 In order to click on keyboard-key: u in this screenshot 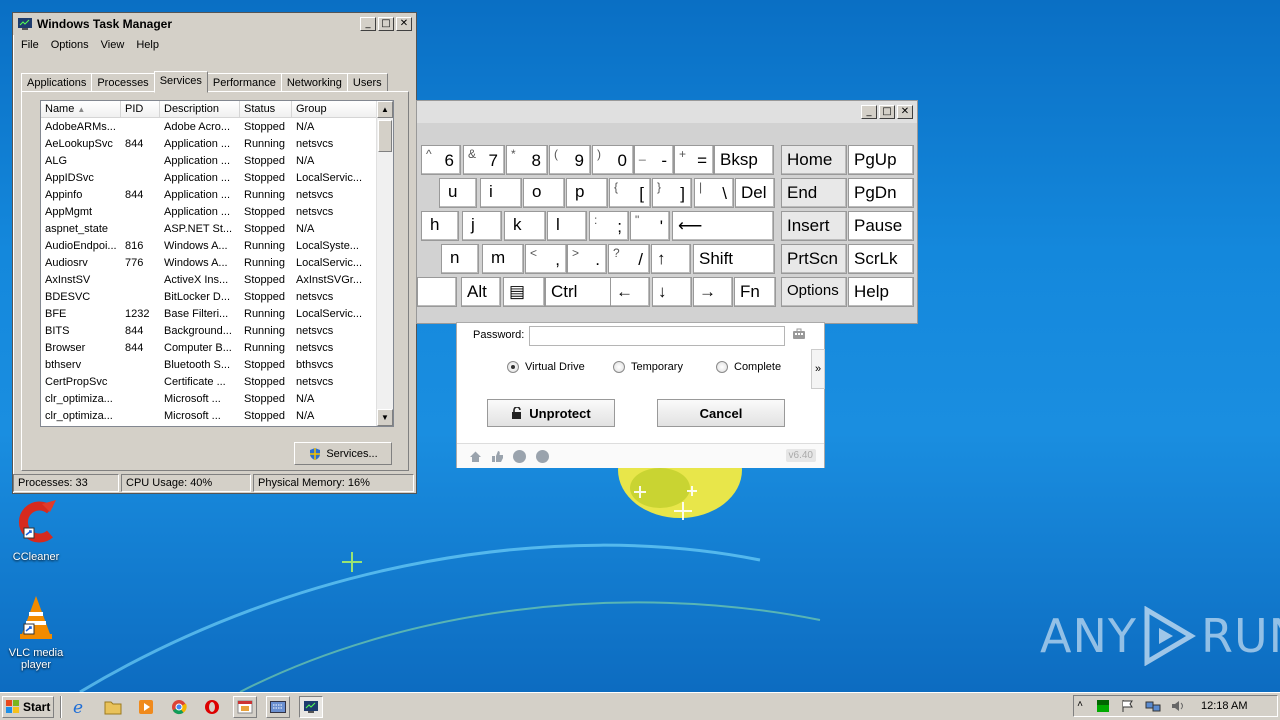, I will do `click(458, 193)`.